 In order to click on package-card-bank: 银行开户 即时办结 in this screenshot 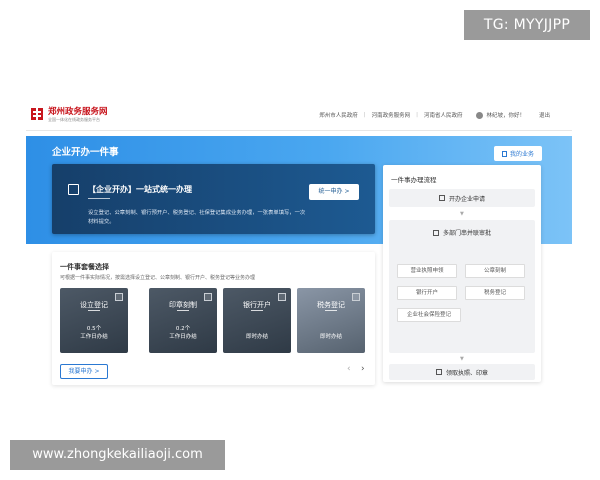, I will do `click(257, 320)`.